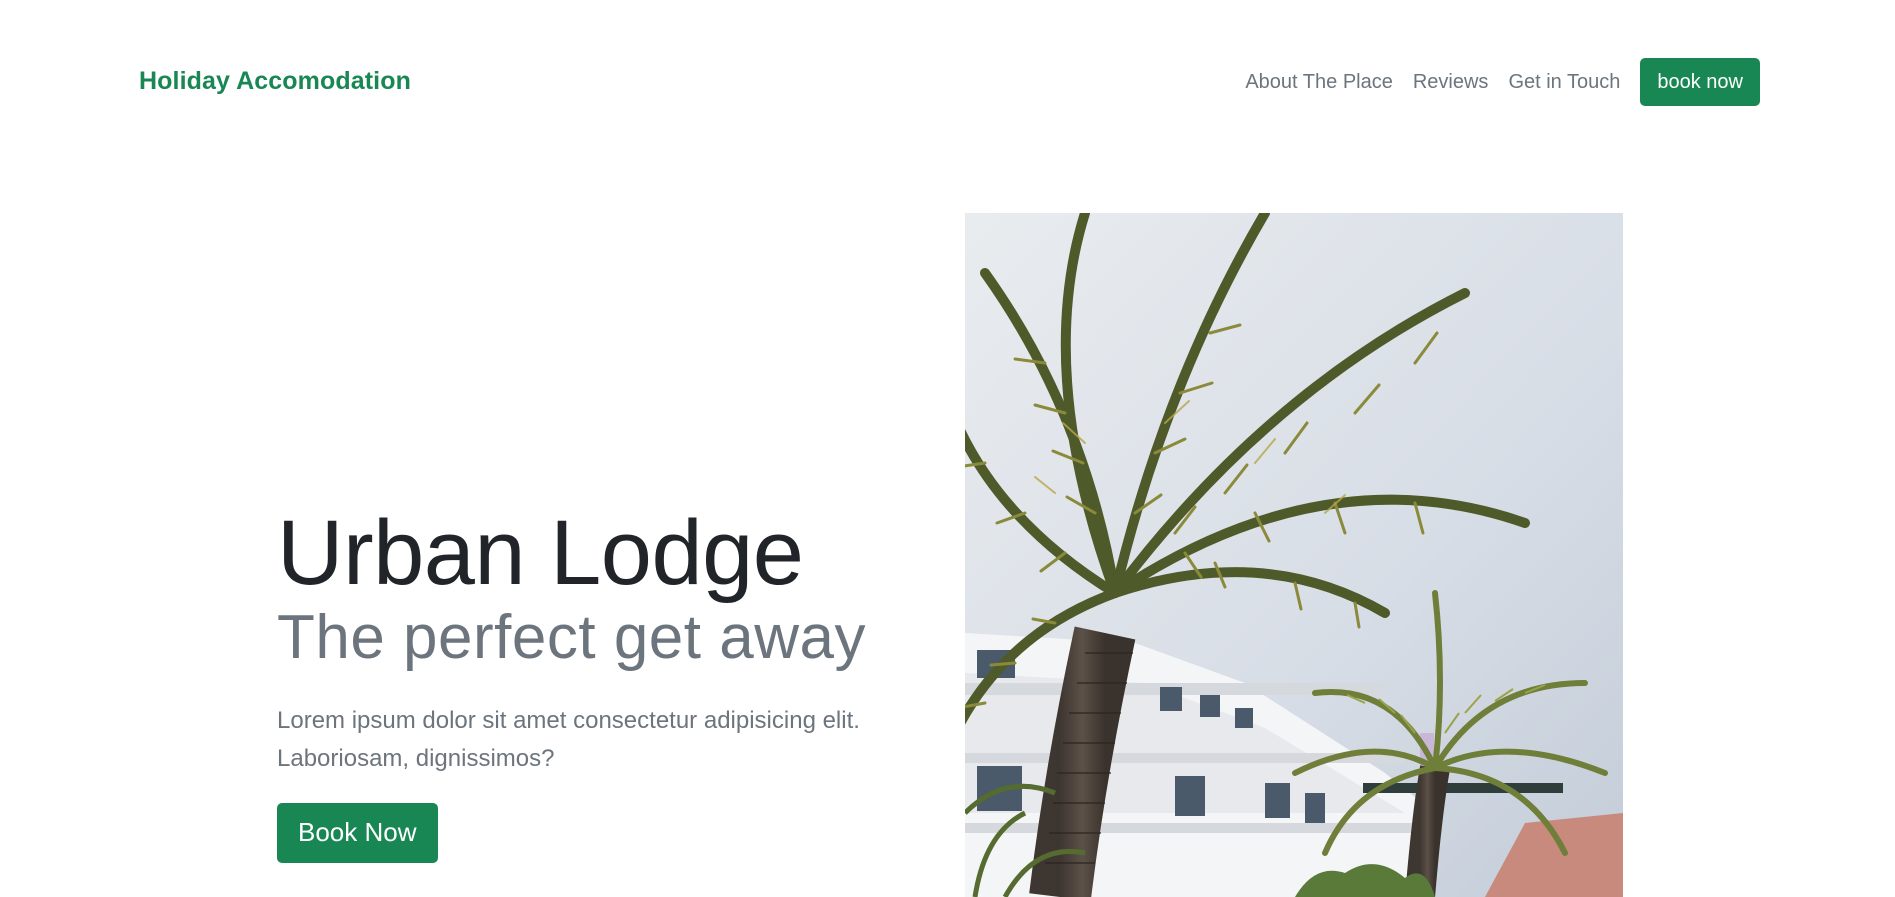  I want to click on nav-link-about: About The Place, so click(1319, 82).